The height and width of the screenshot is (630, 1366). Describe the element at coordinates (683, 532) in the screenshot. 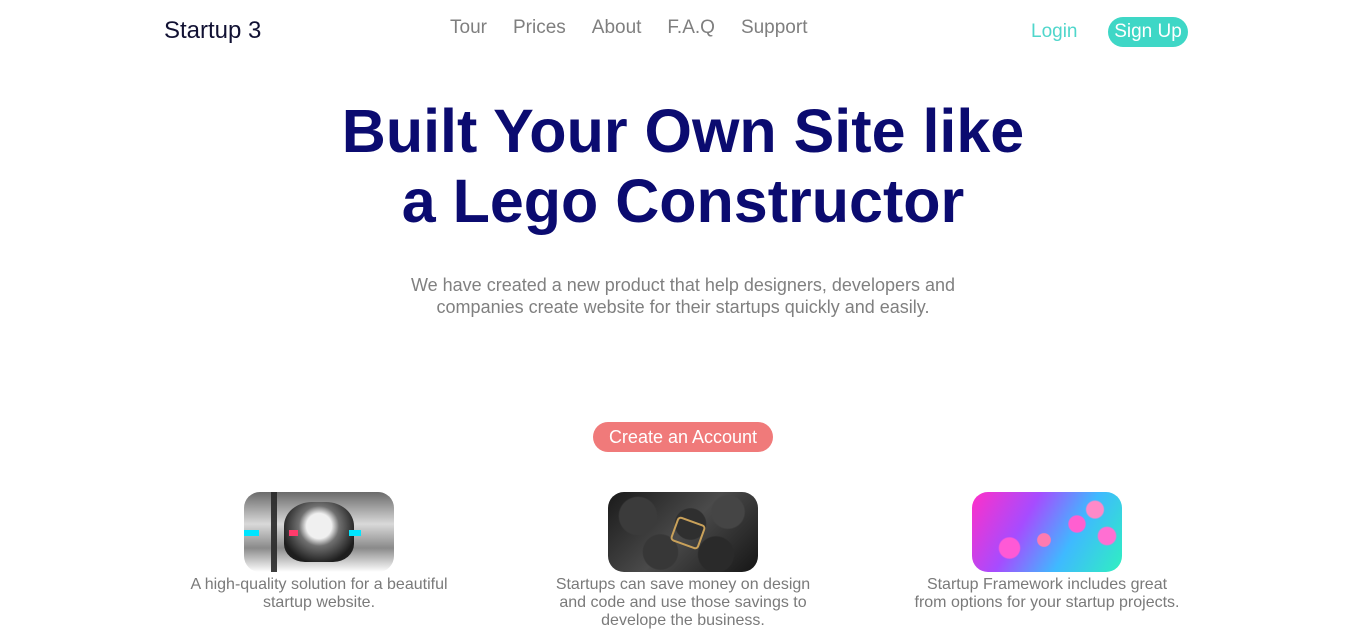

I see `feature-image-dark-shapes` at that location.